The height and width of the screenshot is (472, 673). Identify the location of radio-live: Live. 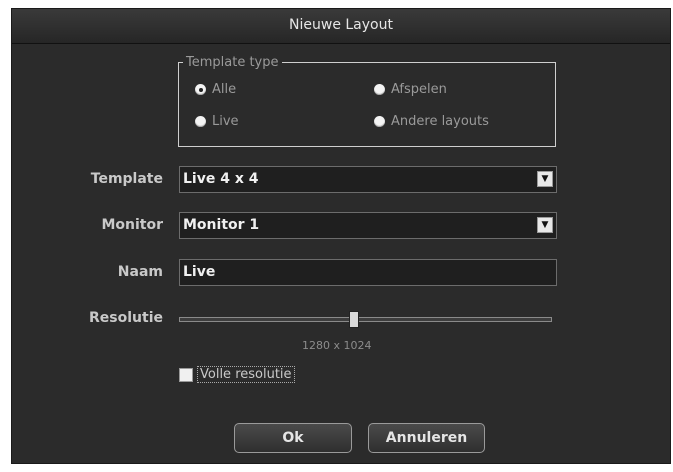
(217, 121).